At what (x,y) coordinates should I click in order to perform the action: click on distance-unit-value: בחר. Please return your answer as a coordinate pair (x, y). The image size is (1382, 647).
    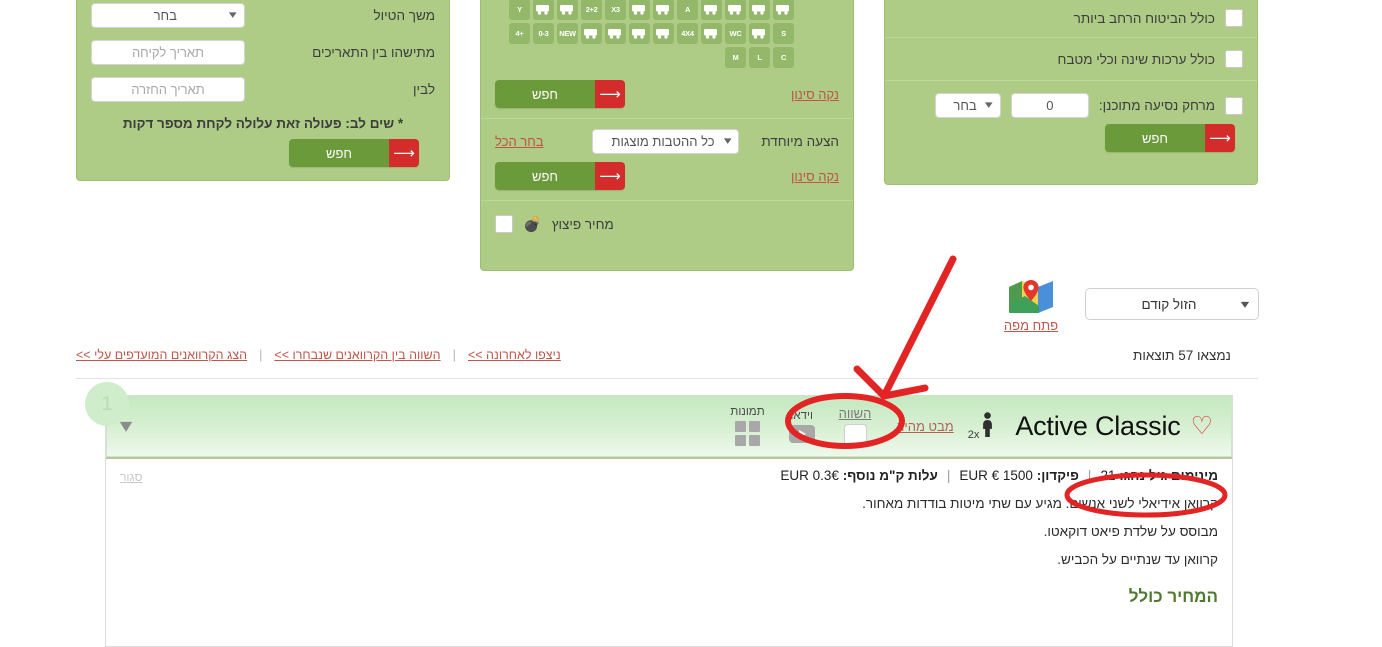
    Looking at the image, I should click on (965, 105).